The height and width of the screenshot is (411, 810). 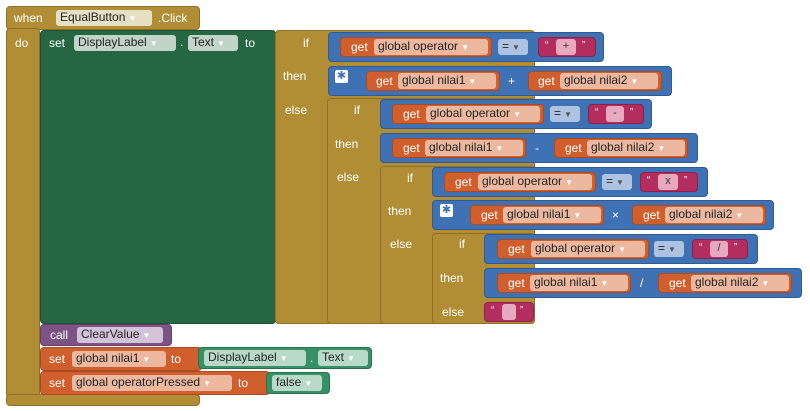 I want to click on getter-property-dropdown: Text ▼, so click(x=343, y=358).